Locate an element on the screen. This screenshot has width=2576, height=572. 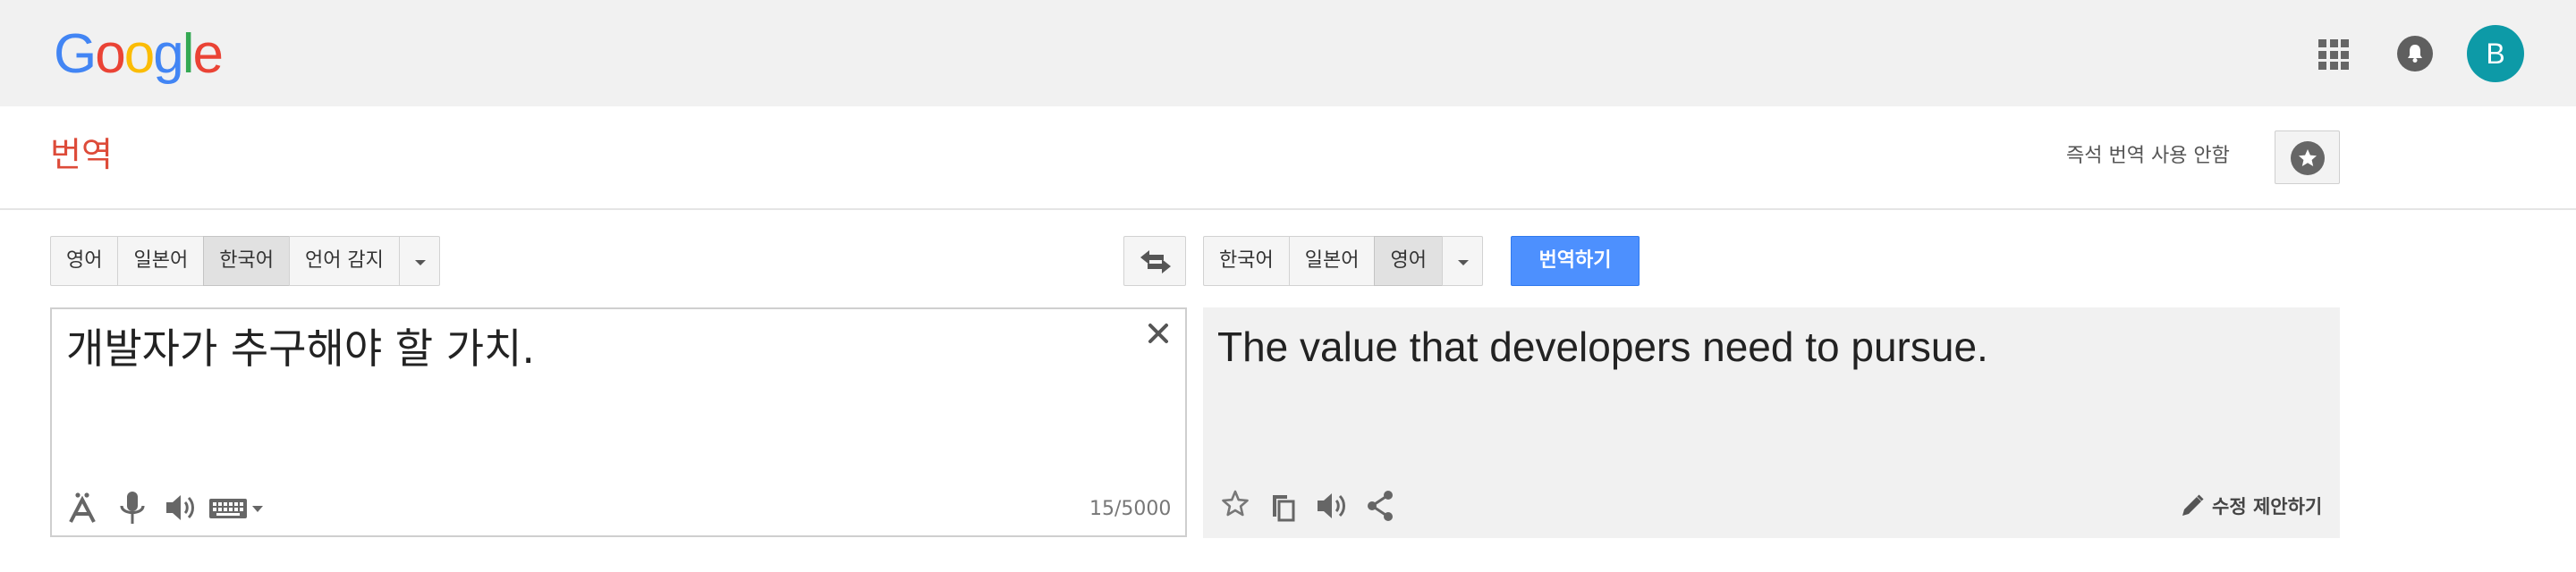
google-logo: Google is located at coordinates (139, 54).